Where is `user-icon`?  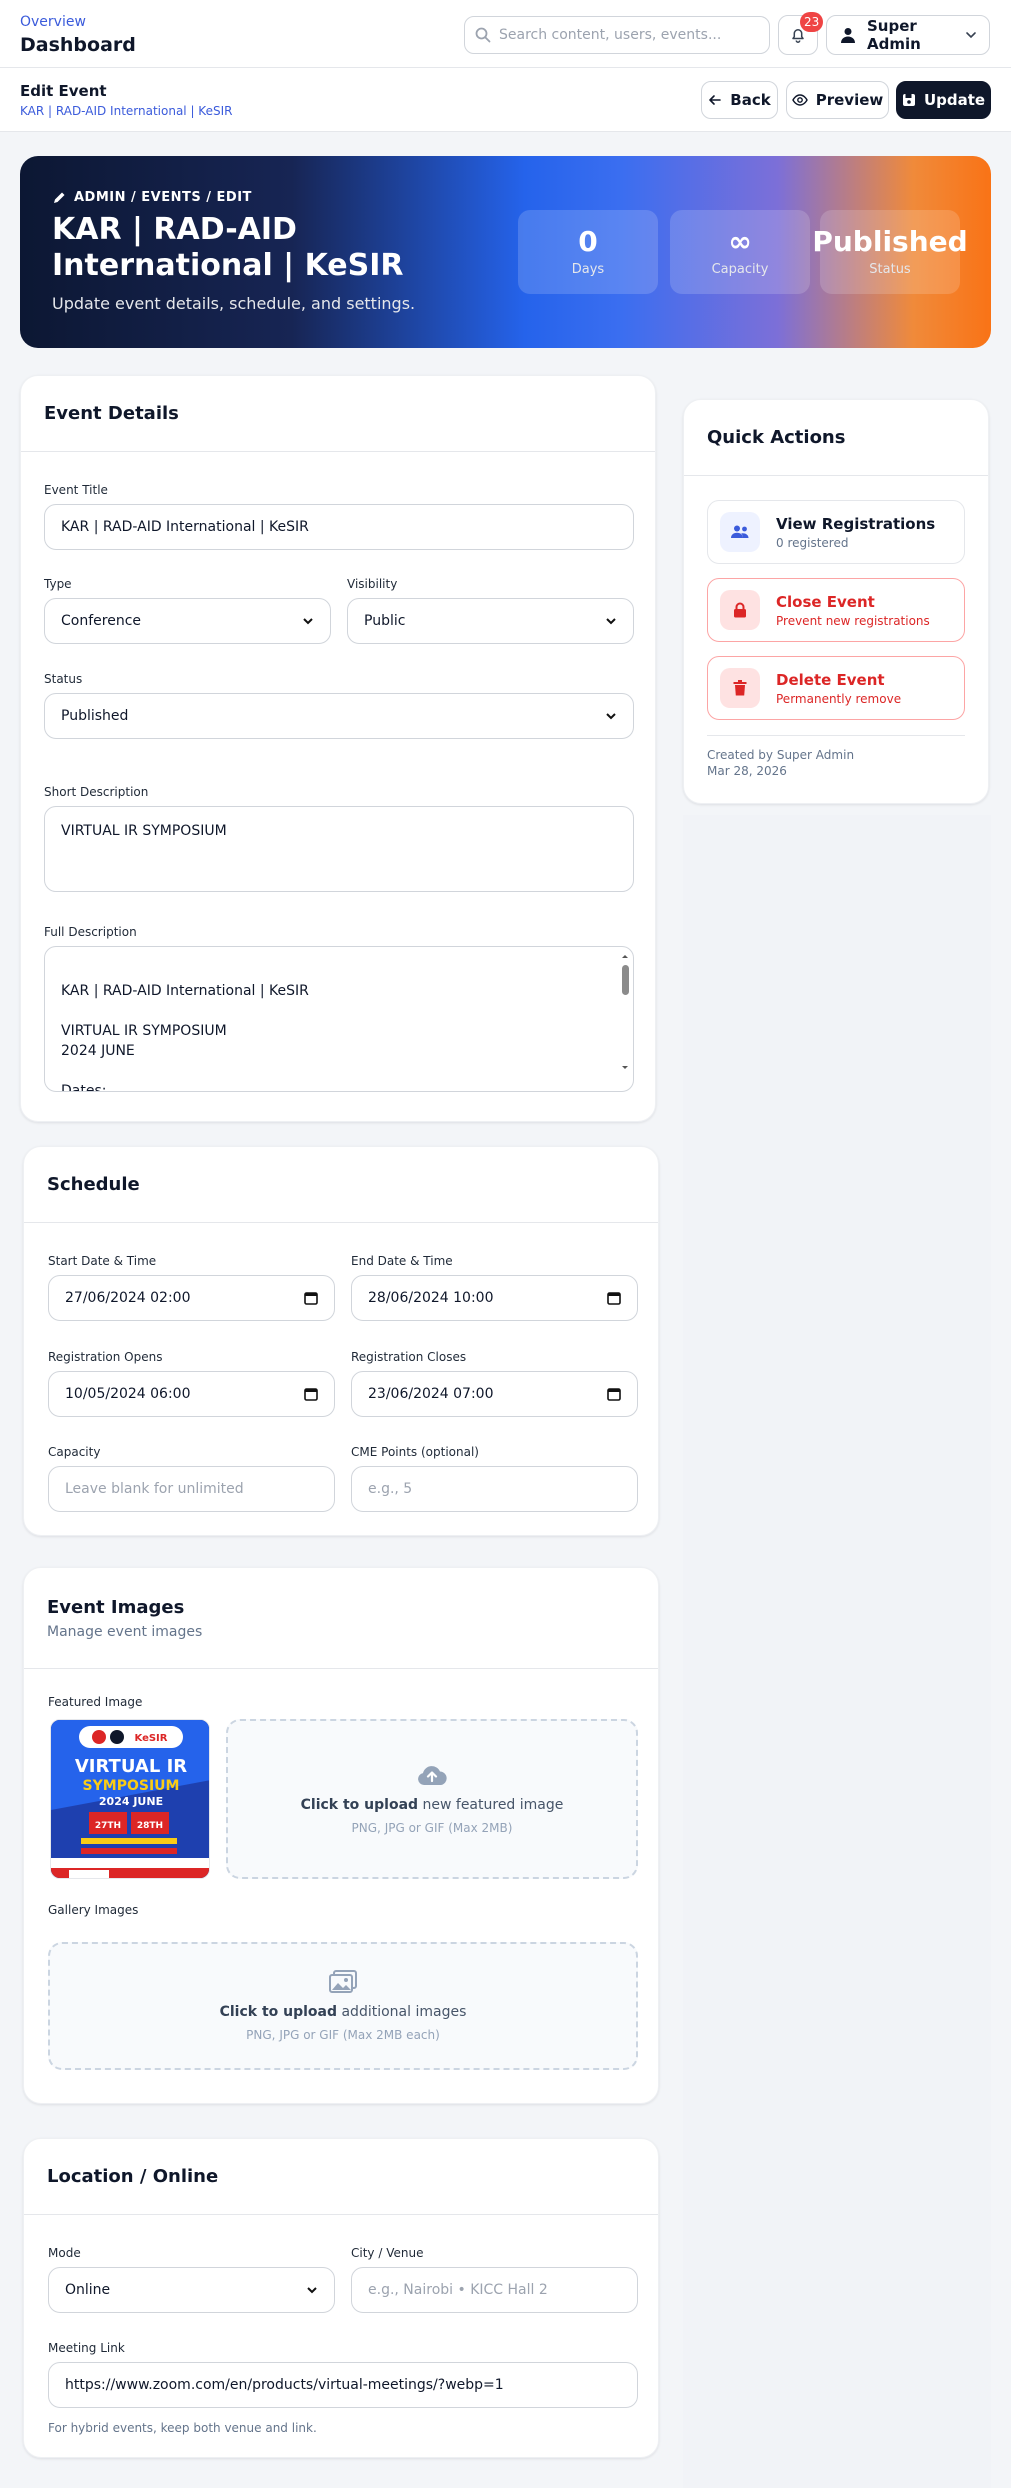
user-icon is located at coordinates (848, 35).